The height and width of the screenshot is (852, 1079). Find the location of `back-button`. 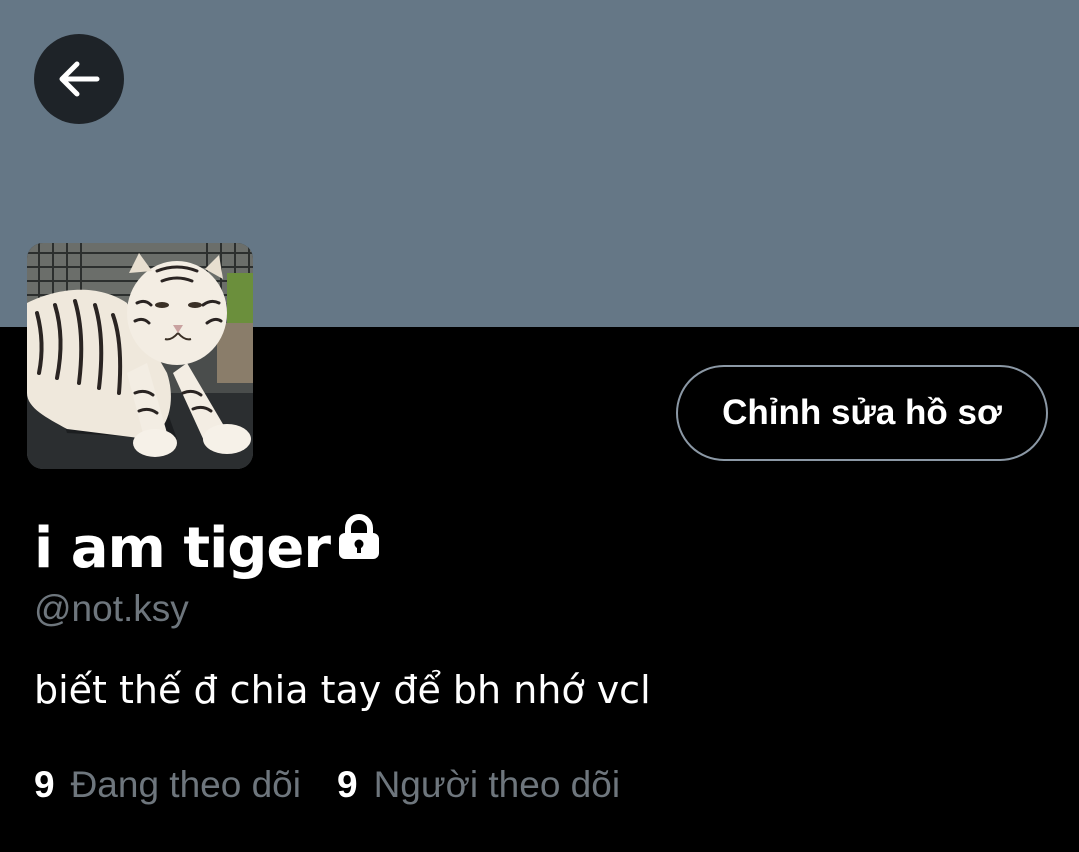

back-button is located at coordinates (79, 79).